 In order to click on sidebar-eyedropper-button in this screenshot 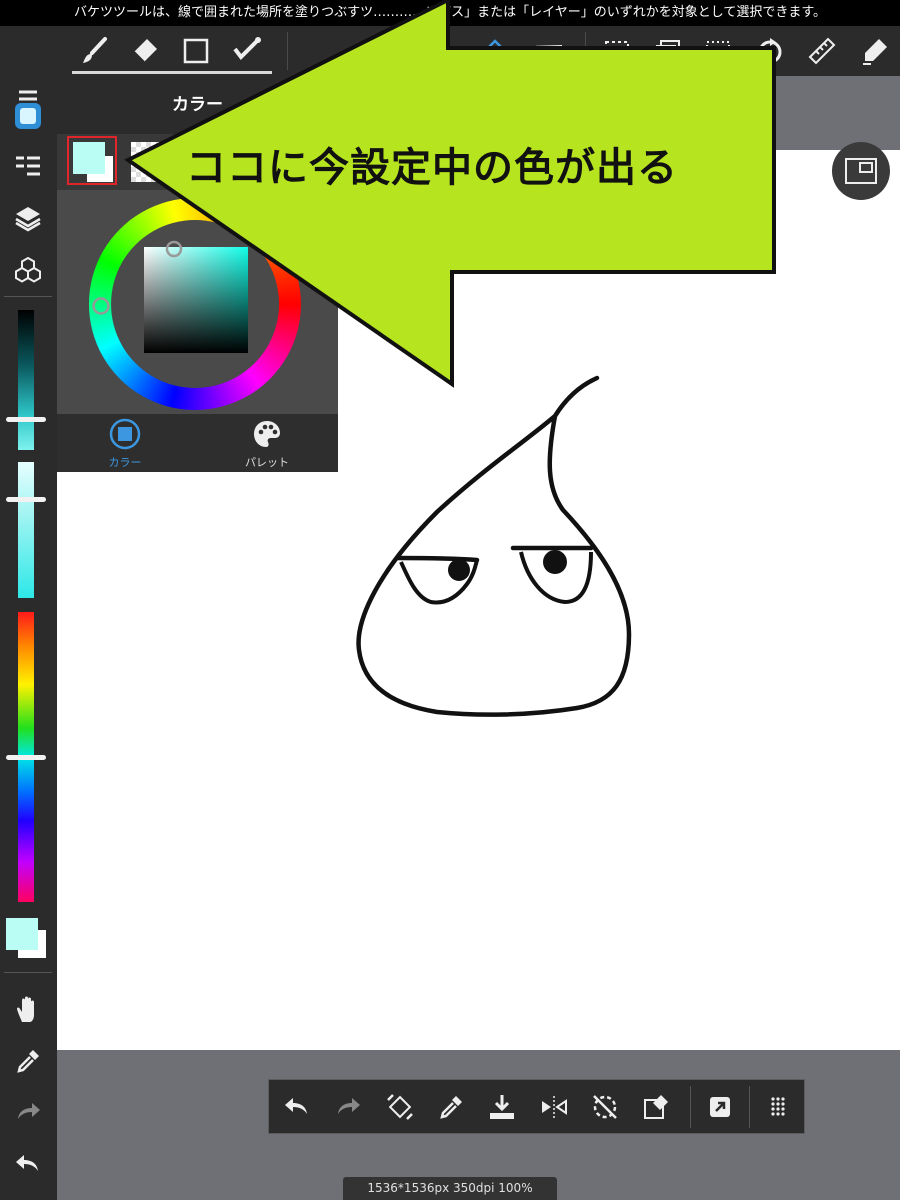, I will do `click(28, 1061)`.